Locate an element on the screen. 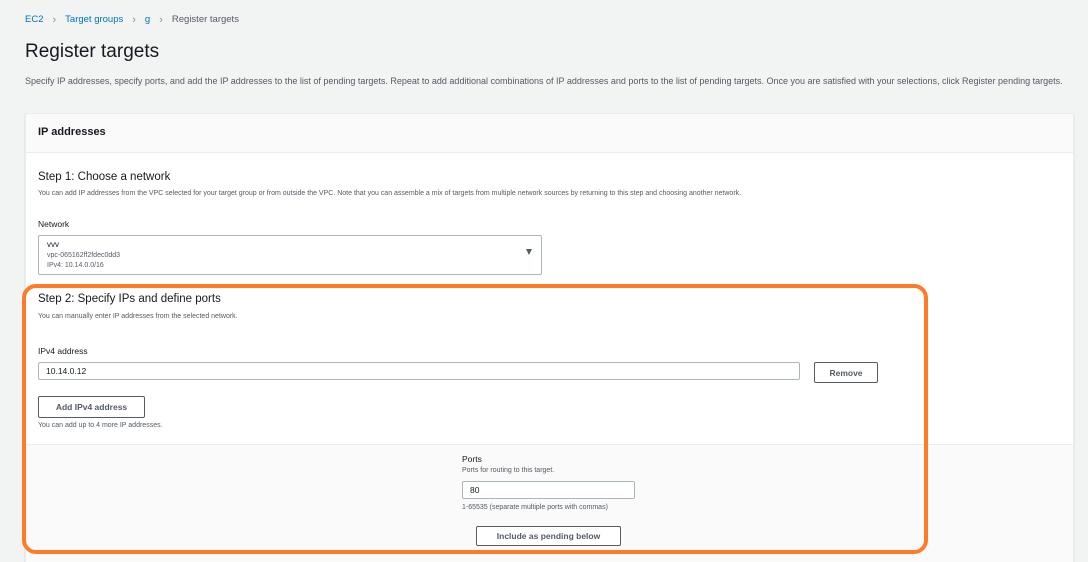 The width and height of the screenshot is (1088, 562). ports-description: Ports for routing to this target. is located at coordinates (508, 470).